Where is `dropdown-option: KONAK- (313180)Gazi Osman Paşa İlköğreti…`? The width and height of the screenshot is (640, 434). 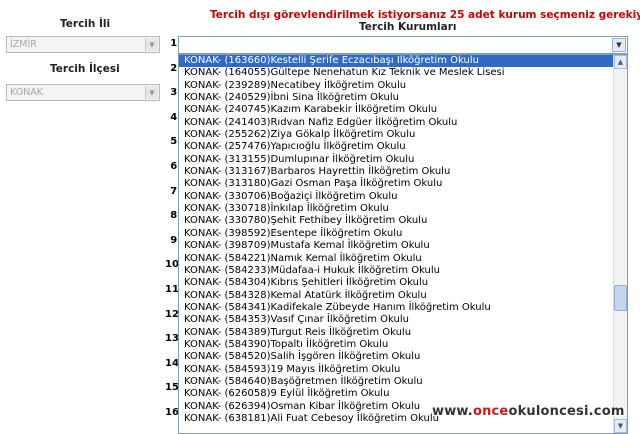
dropdown-option: KONAK- (313180)Gazi Osman Paşa İlköğreti… is located at coordinates (403, 184).